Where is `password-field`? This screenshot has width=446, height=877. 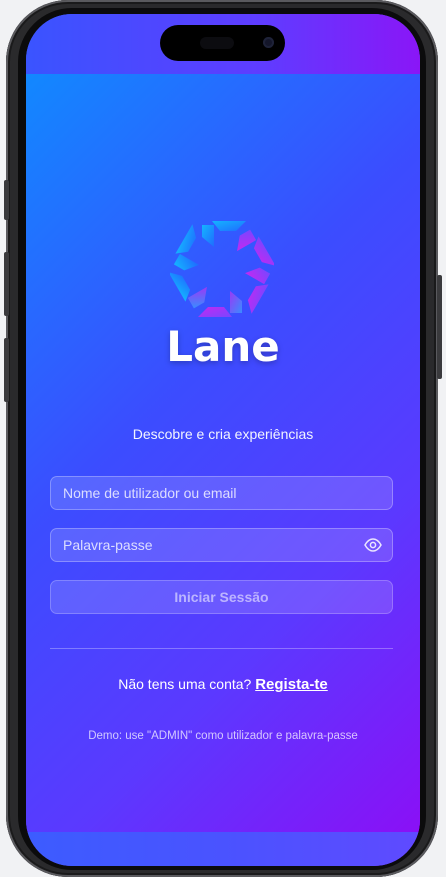 password-field is located at coordinates (221, 545).